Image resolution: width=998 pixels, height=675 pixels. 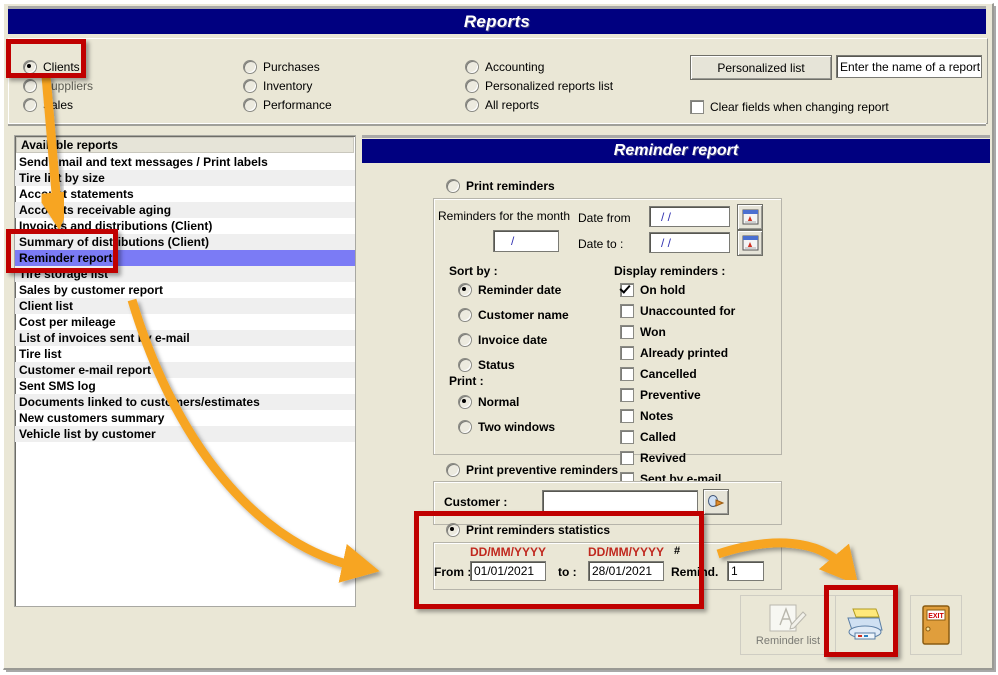 What do you see at coordinates (185, 194) in the screenshot?
I see `list-item: Account statements` at bounding box center [185, 194].